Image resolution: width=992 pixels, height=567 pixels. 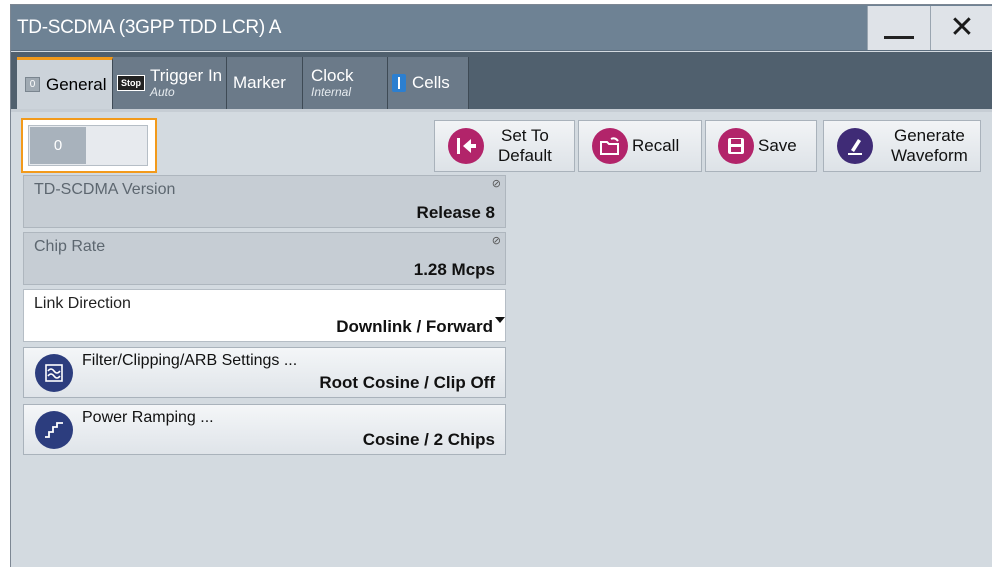 What do you see at coordinates (105, 189) in the screenshot?
I see `td-scdma-version-label: TD-SCDMA Version` at bounding box center [105, 189].